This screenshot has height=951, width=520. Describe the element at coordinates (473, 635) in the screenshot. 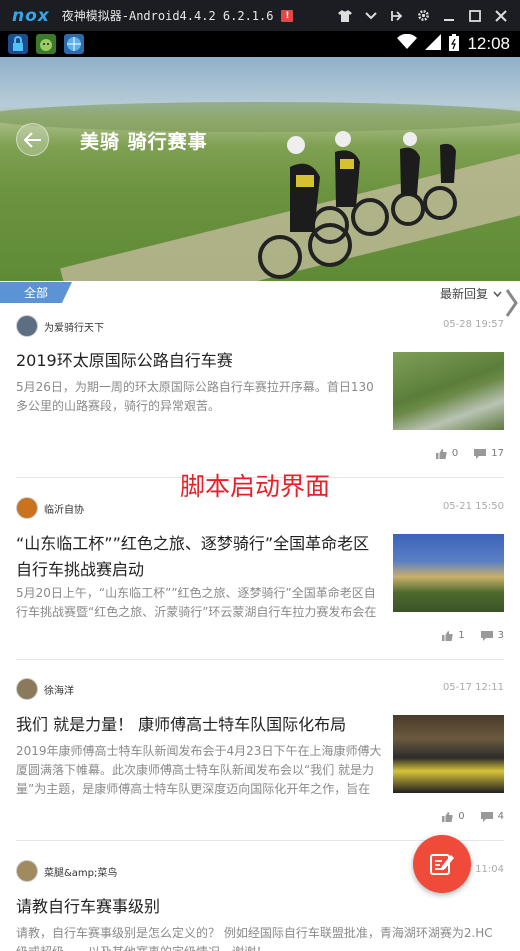

I see `post-stats: 1 3` at that location.